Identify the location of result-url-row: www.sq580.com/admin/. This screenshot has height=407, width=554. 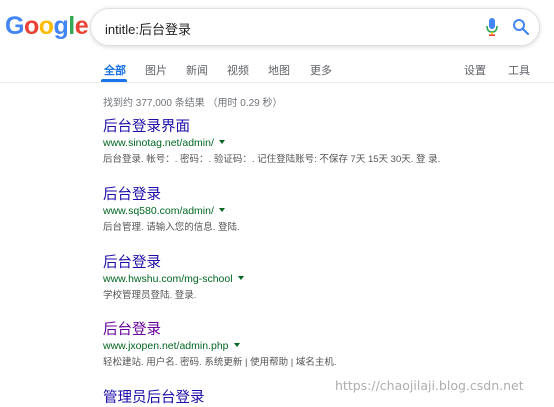
(171, 211).